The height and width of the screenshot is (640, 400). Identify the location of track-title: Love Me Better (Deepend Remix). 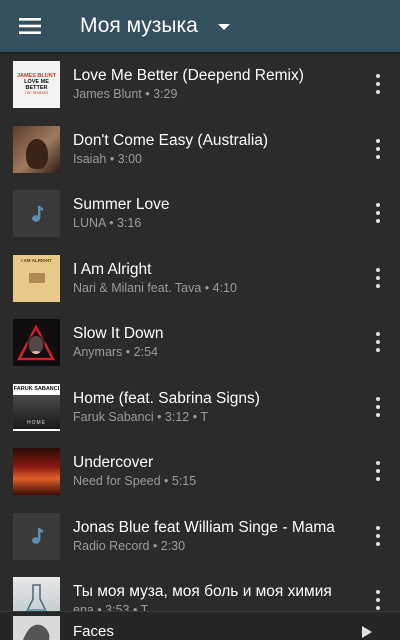
(188, 75).